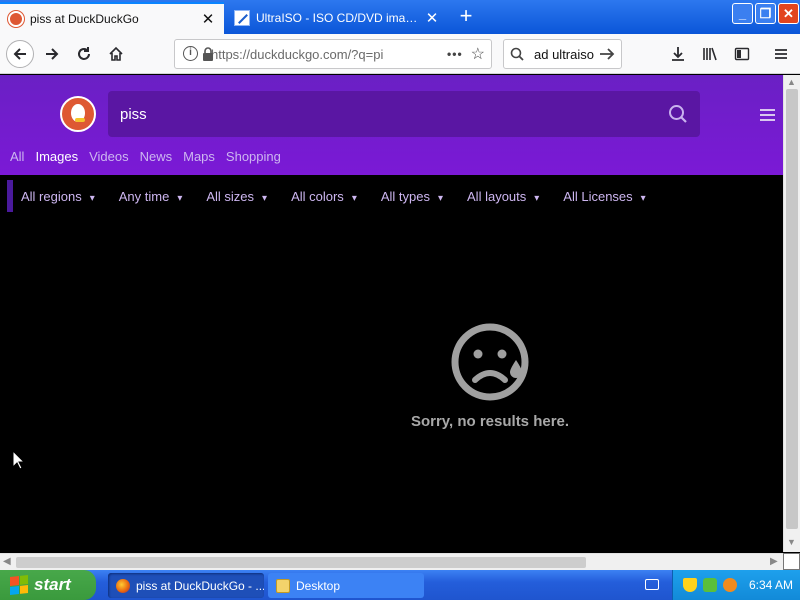 The width and height of the screenshot is (800, 600). Describe the element at coordinates (466, 17) in the screenshot. I see `new-tab-plus-icon: +` at that location.